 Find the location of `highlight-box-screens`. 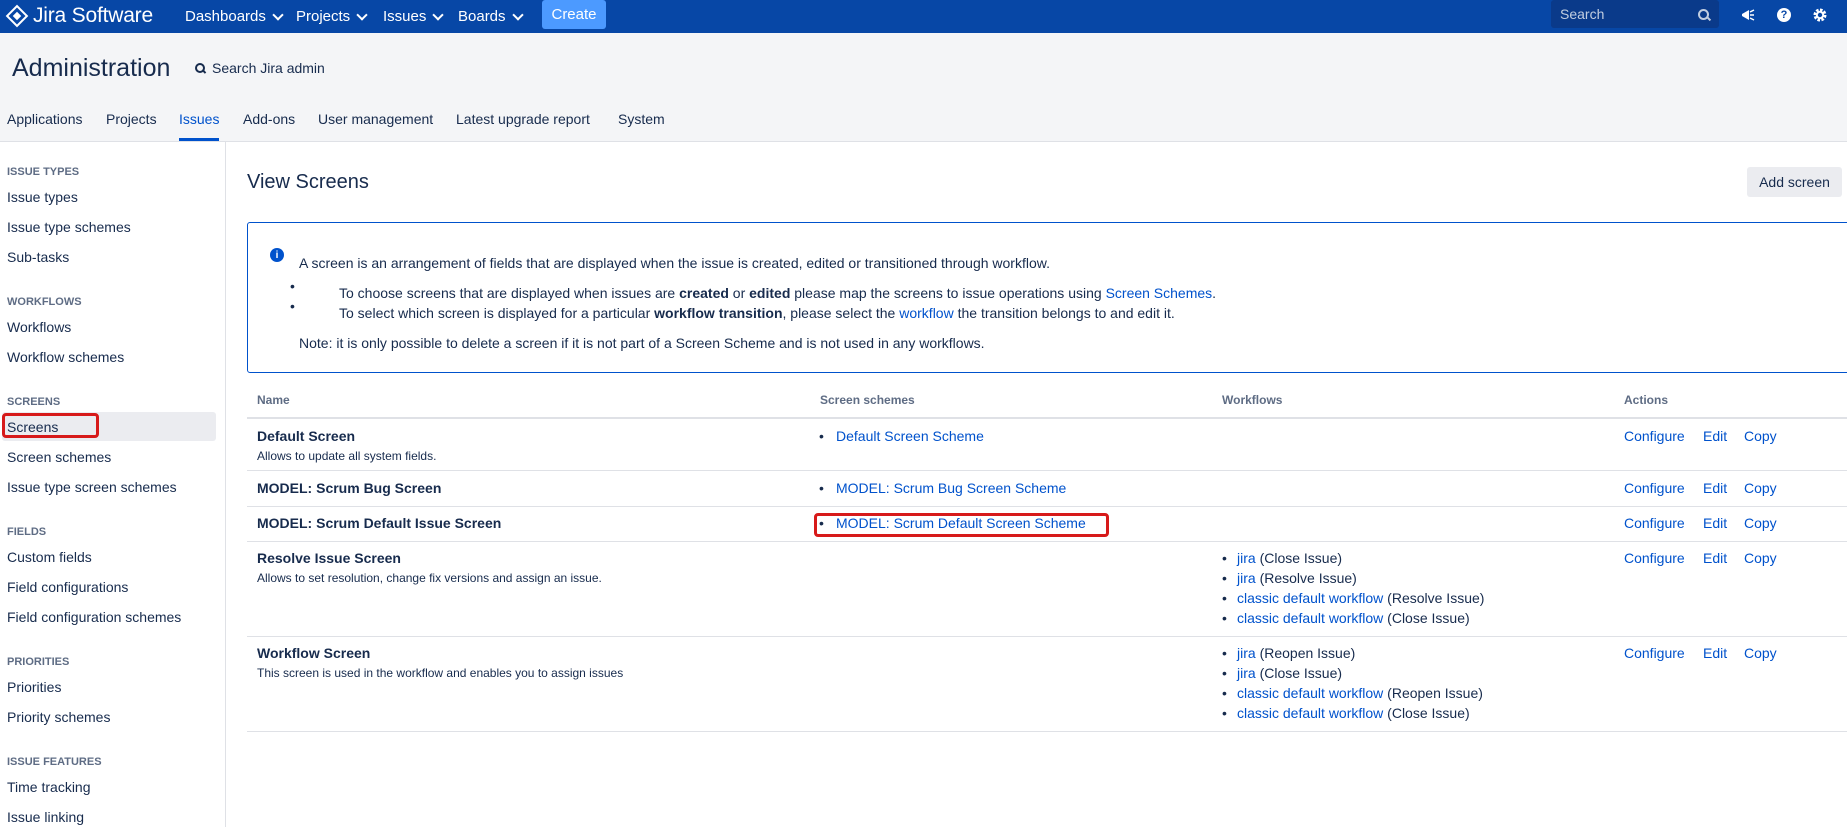

highlight-box-screens is located at coordinates (50, 425).